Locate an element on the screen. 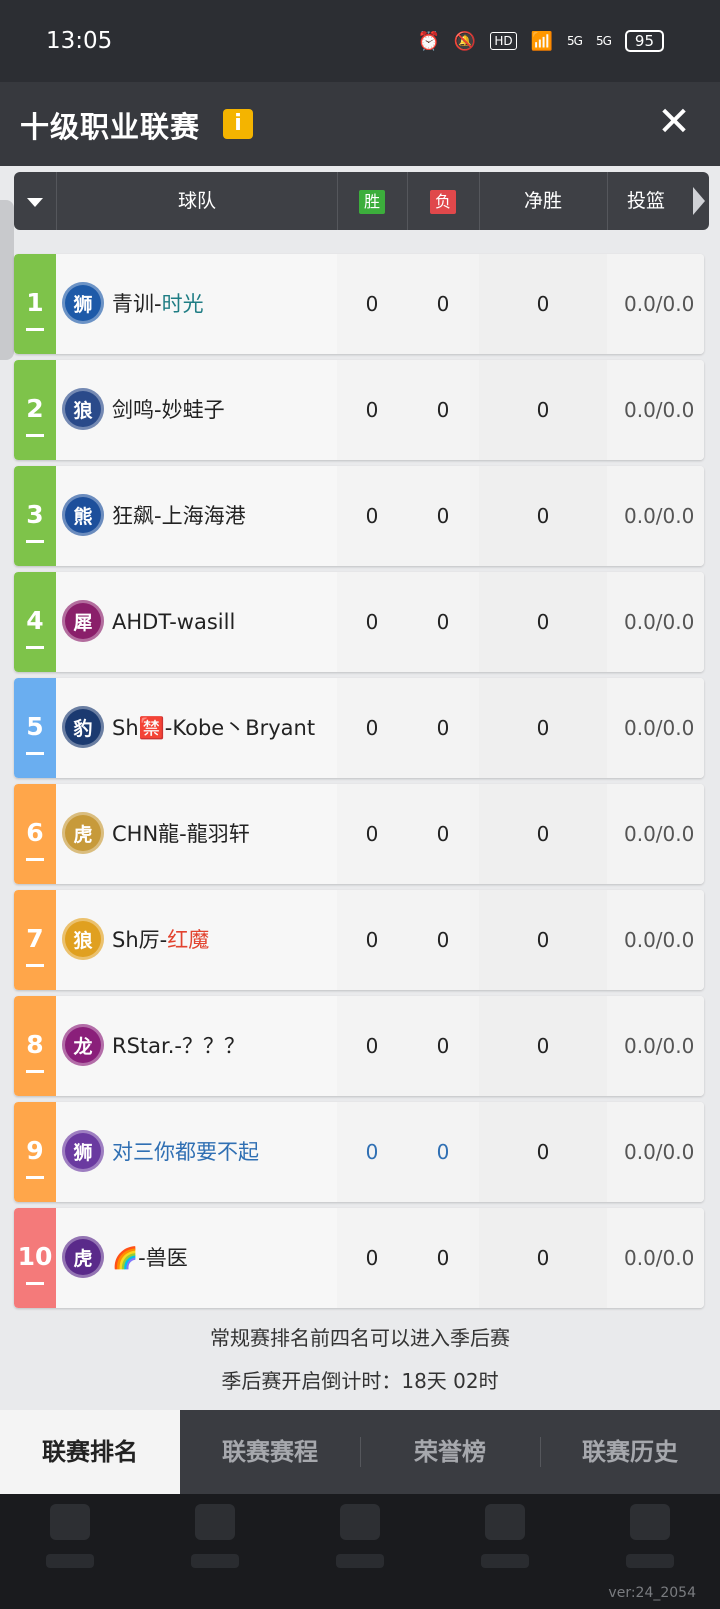 Image resolution: width=720 pixels, height=1609 pixels. header-net-win: 净胜 is located at coordinates (543, 201).